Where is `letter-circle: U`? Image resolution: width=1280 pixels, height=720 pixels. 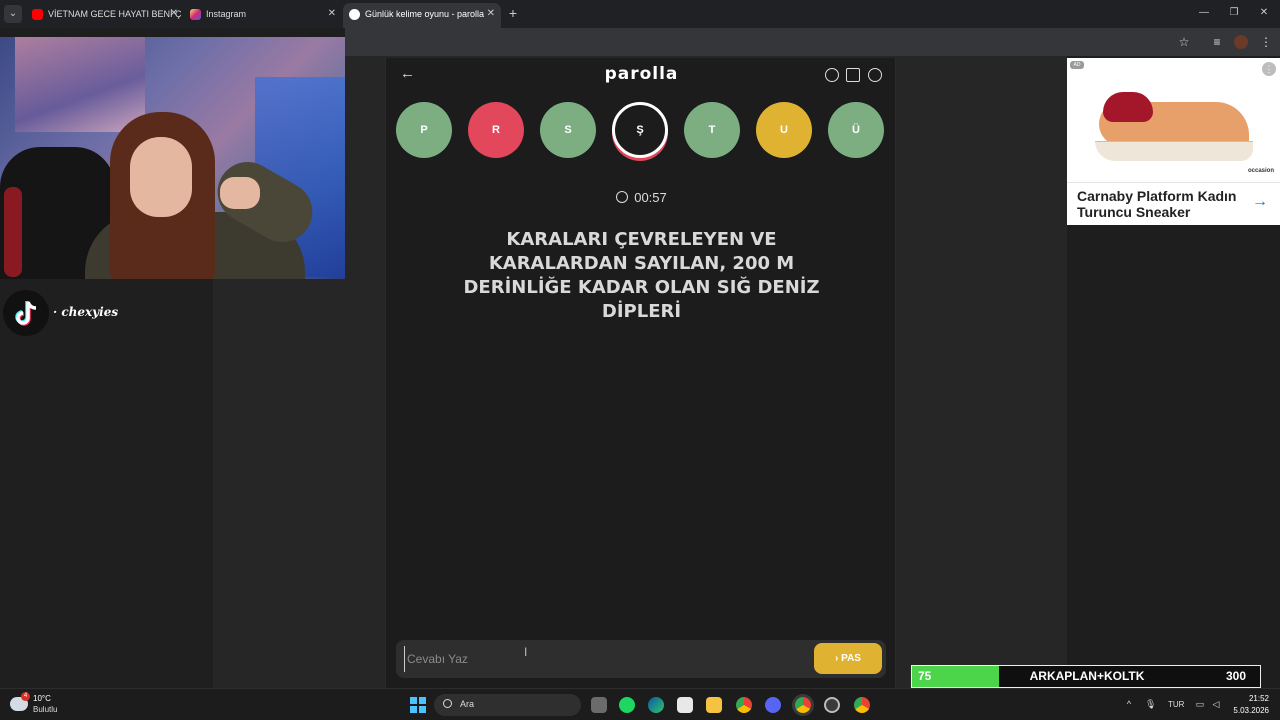 letter-circle: U is located at coordinates (784, 130).